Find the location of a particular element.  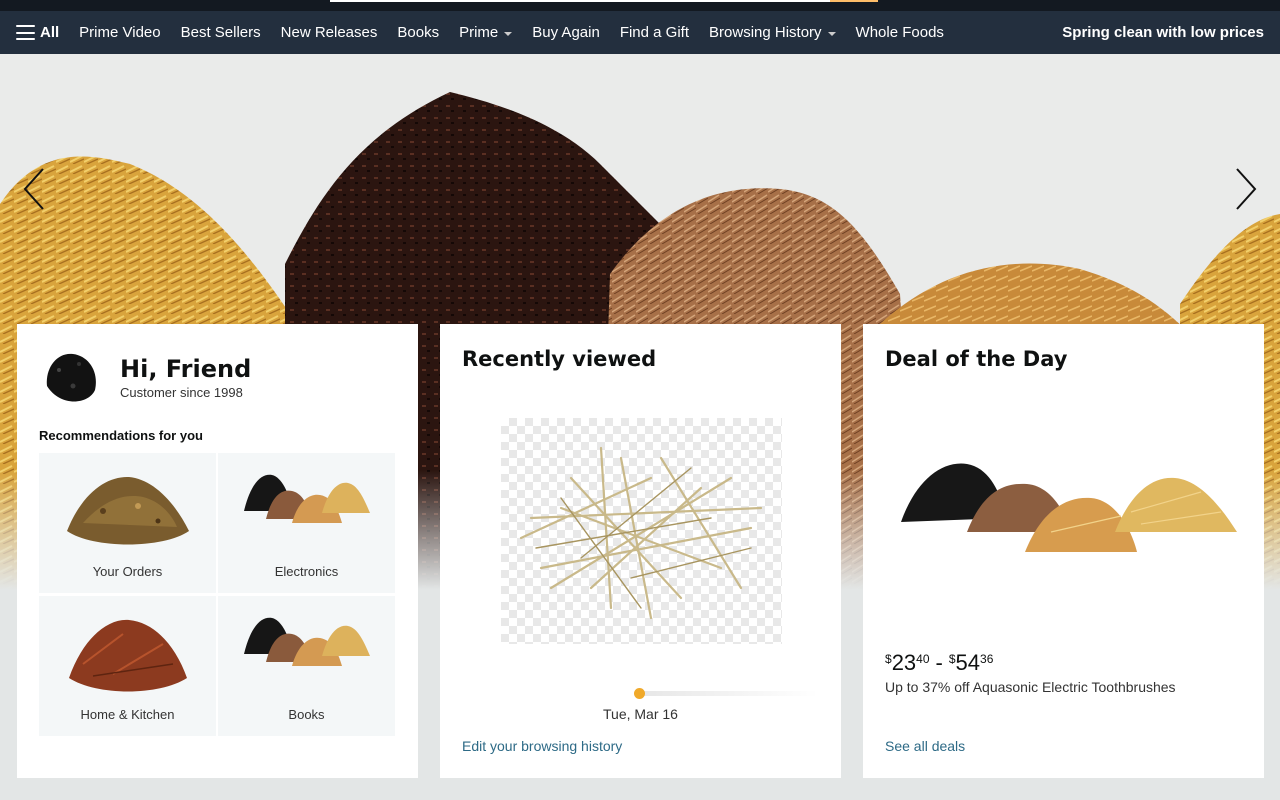

deal-product-image is located at coordinates (1071, 512).